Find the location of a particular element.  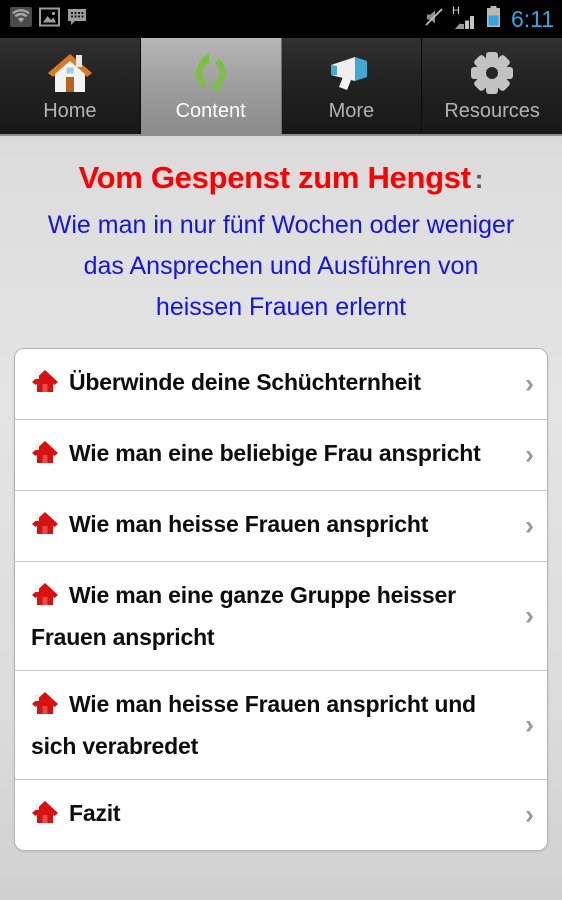

mute-icon is located at coordinates (434, 19).